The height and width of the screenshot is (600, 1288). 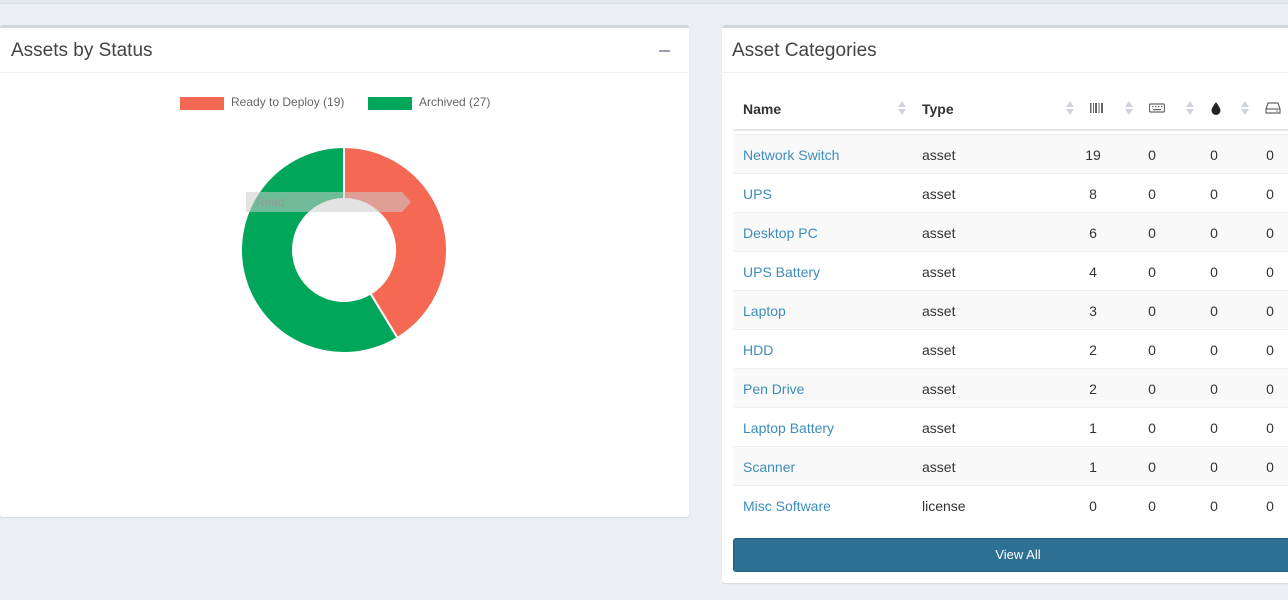 I want to click on top-navbar-edge, so click(x=644, y=2).